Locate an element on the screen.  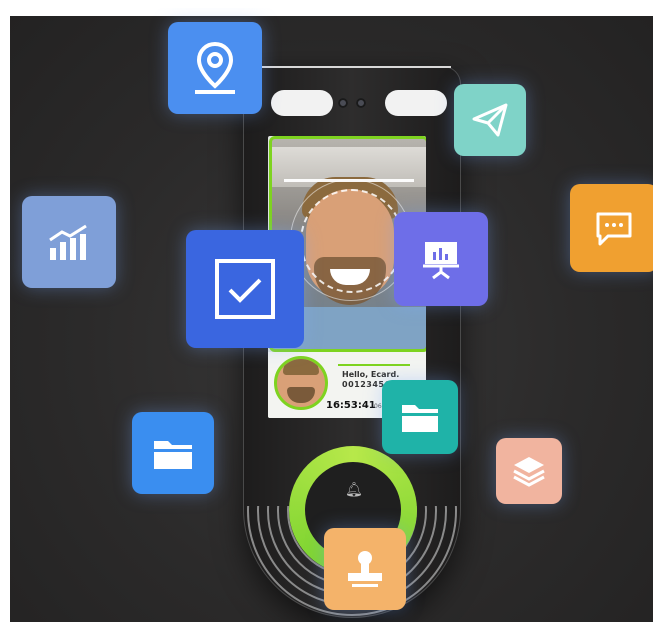
stamp-icon is located at coordinates (365, 569).